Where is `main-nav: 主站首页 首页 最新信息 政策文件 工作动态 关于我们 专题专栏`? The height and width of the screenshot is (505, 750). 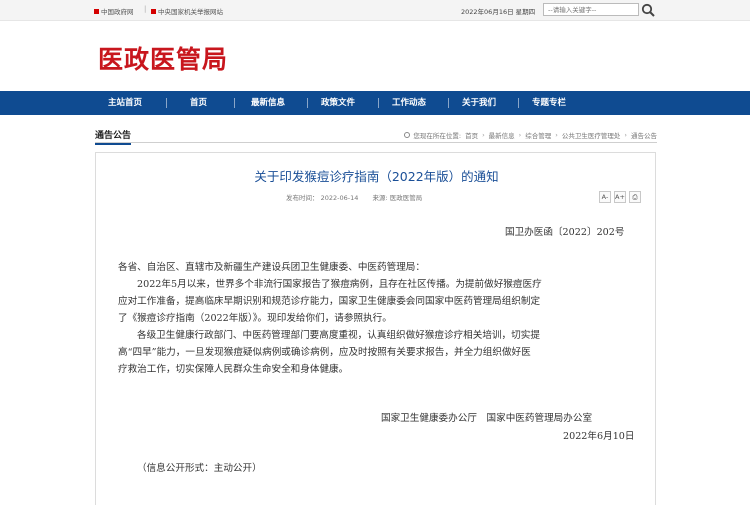
main-nav: 主站首页 首页 最新信息 政策文件 工作动态 关于我们 专题专栏 is located at coordinates (375, 103).